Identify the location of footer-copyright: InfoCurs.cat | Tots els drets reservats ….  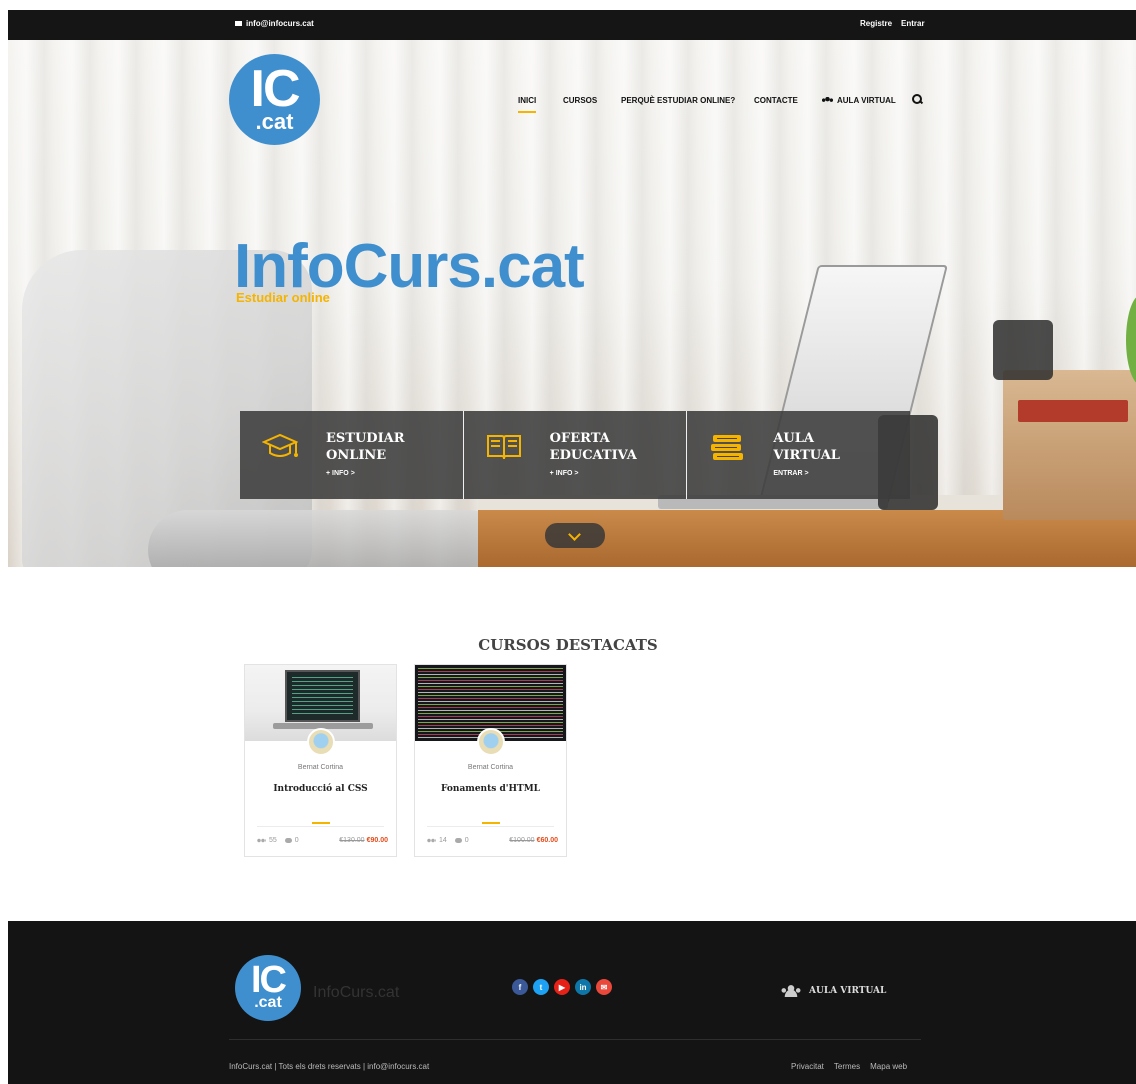
(329, 1066).